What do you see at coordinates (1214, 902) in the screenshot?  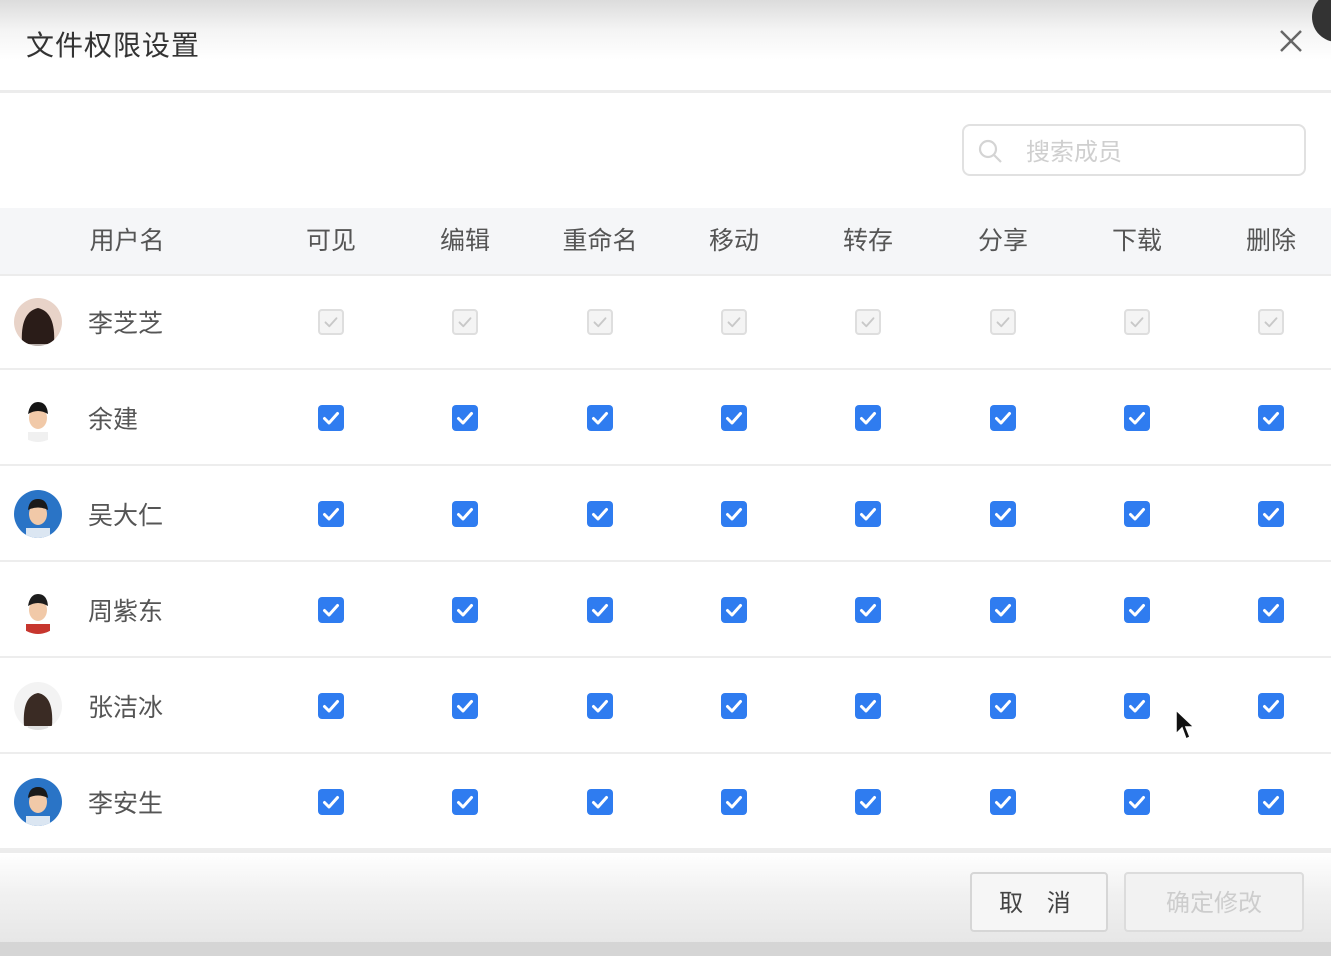 I see `confirm-button: 确定修改` at bounding box center [1214, 902].